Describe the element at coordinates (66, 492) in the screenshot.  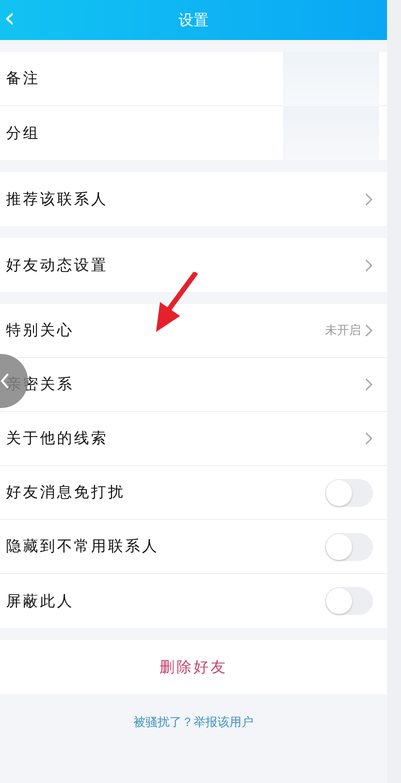
I see `row-label: 好友消息免打扰` at that location.